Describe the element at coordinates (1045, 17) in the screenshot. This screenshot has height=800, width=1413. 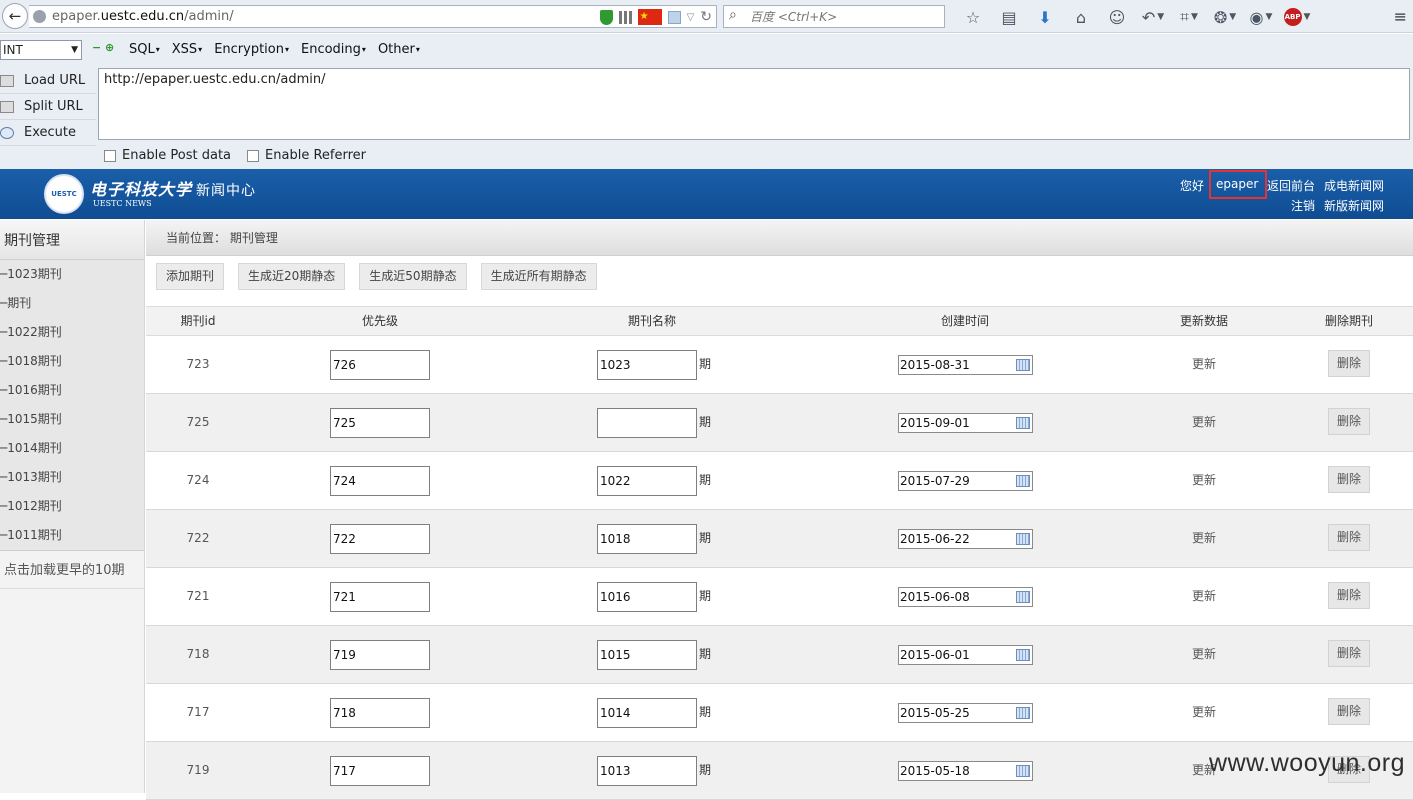
I see `download-icon: ⬇` at that location.